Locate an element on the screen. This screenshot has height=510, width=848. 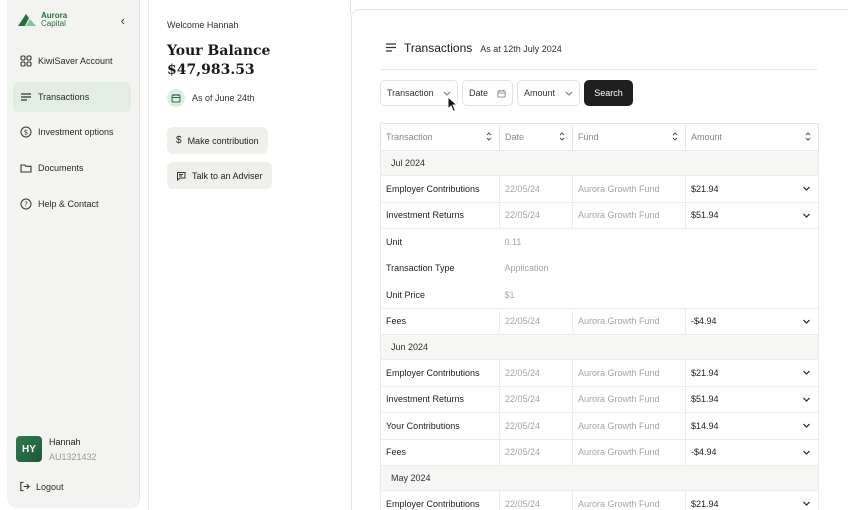
mouse-cursor-icon is located at coordinates (453, 104).